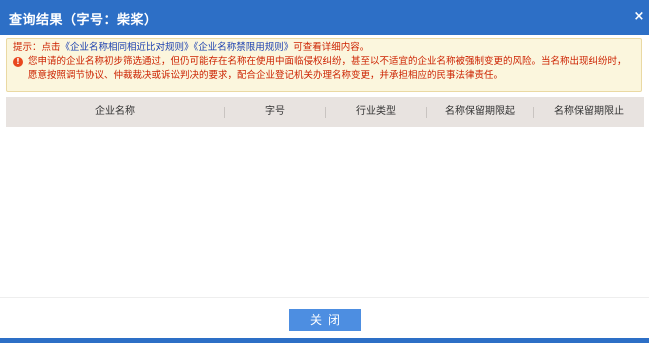  I want to click on column-header-trade-name: 字号, so click(275, 111).